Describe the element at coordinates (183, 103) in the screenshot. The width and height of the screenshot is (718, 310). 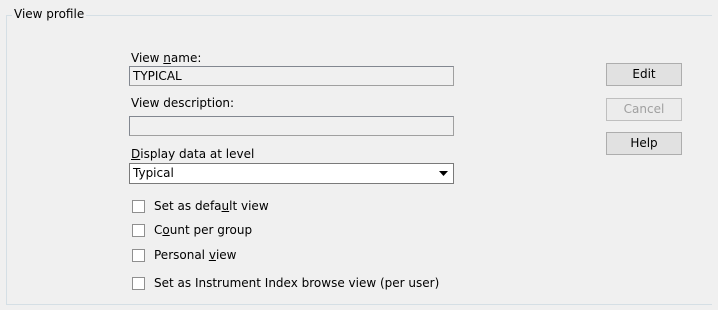
I see `view-description-label: View description:` at that location.